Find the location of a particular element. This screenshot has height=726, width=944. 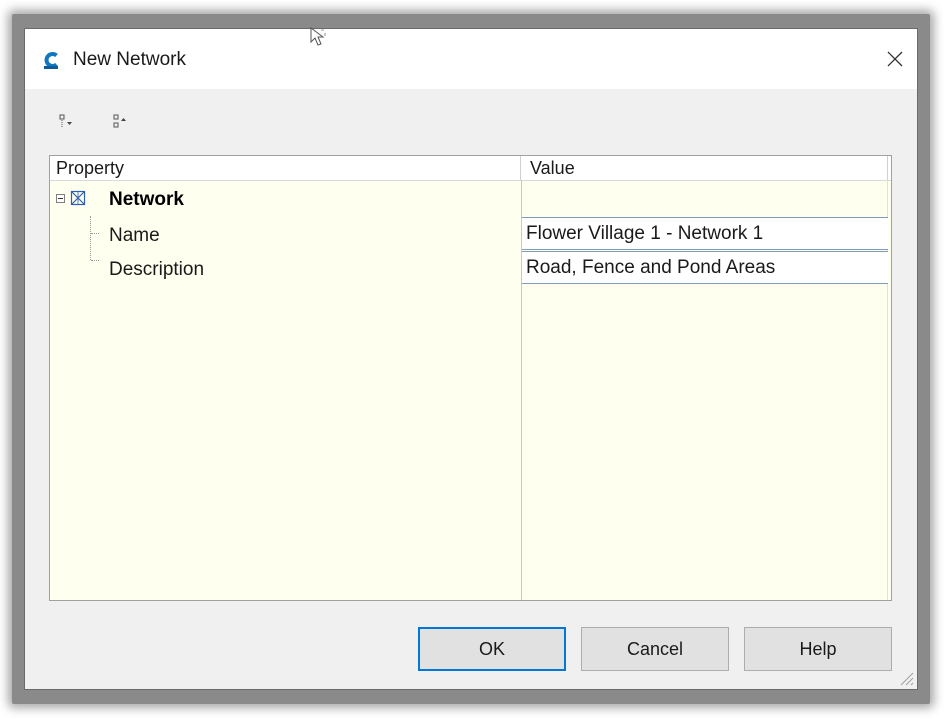

column-separator is located at coordinates (520, 168).